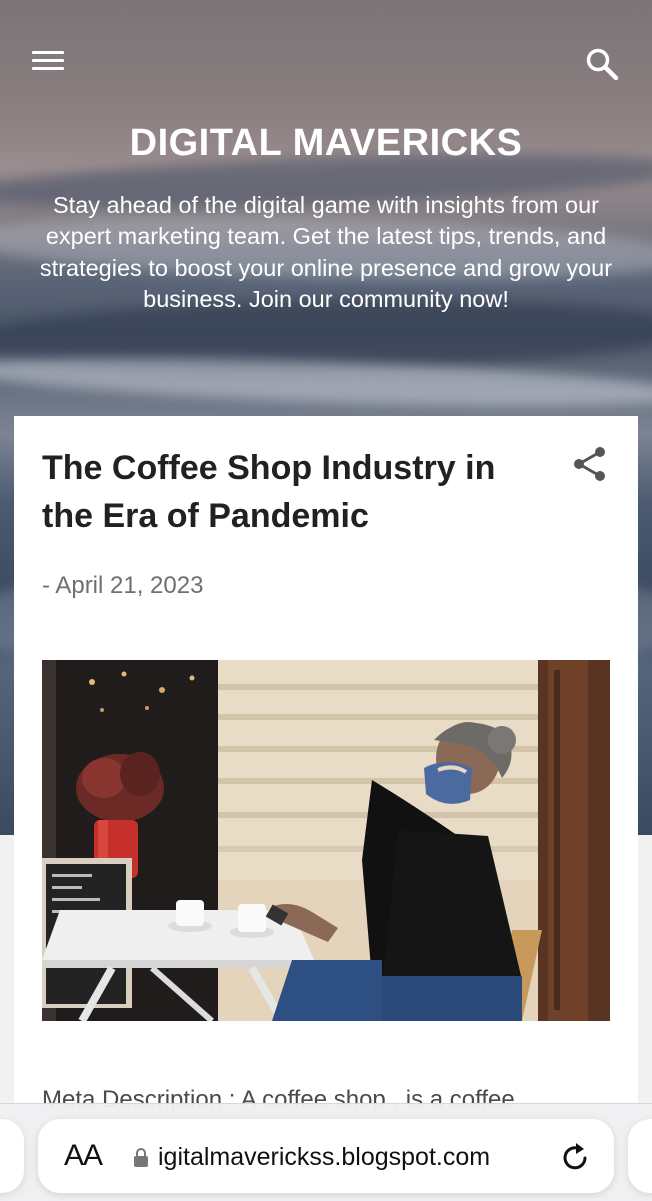 The height and width of the screenshot is (1201, 652). What do you see at coordinates (123, 585) in the screenshot?
I see `post-date: - April 21, 2023` at bounding box center [123, 585].